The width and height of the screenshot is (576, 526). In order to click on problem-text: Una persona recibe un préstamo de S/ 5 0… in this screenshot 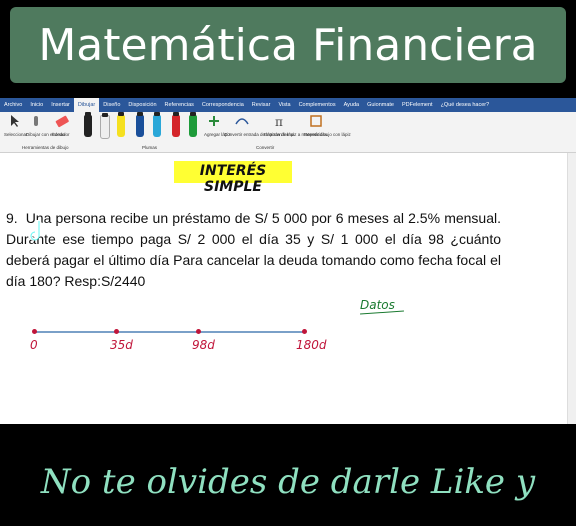, I will do `click(253, 249)`.